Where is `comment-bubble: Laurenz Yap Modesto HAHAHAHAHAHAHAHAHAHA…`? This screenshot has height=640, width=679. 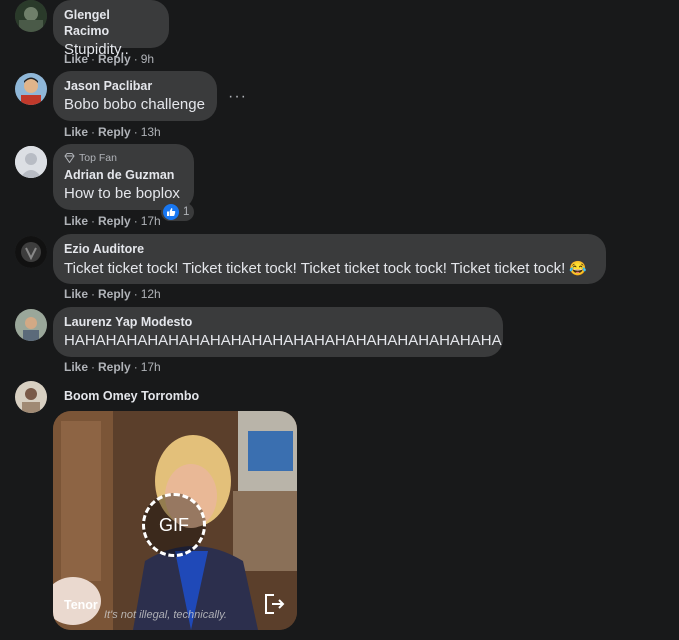 comment-bubble: Laurenz Yap Modesto HAHAHAHAHAHAHAHAHAHA… is located at coordinates (278, 332).